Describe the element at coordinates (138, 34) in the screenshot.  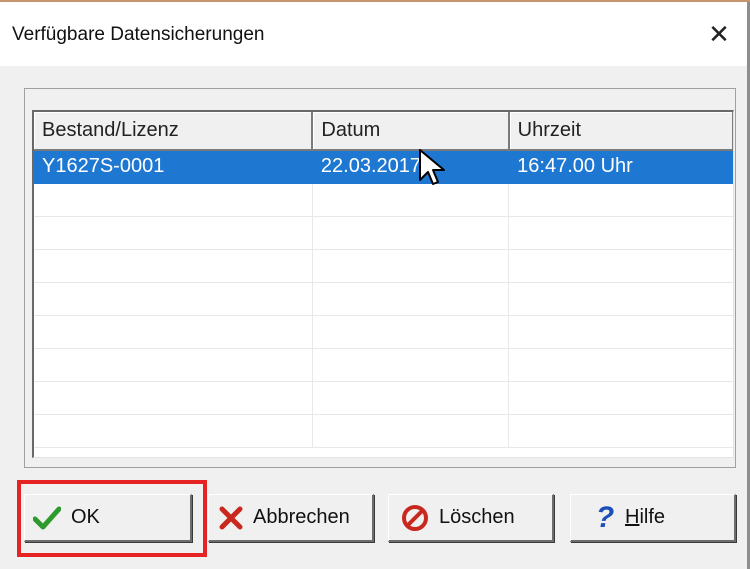
I see `dialog-title: Verfügbare Datensicherungen` at that location.